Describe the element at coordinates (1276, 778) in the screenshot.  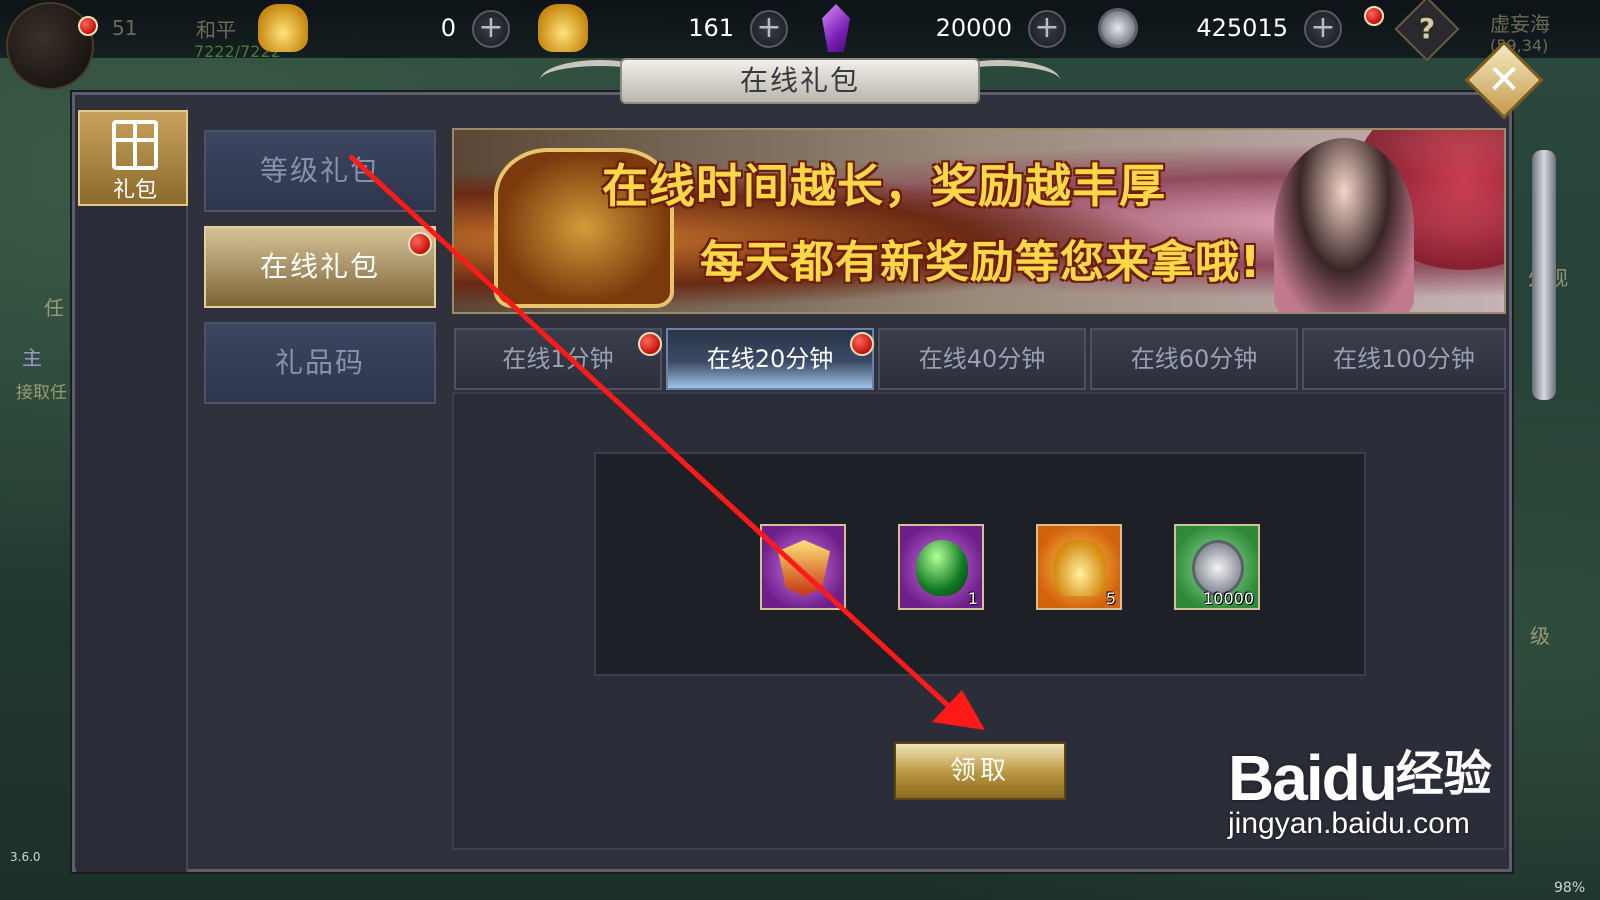
I see `watermark-brand: Bai` at that location.